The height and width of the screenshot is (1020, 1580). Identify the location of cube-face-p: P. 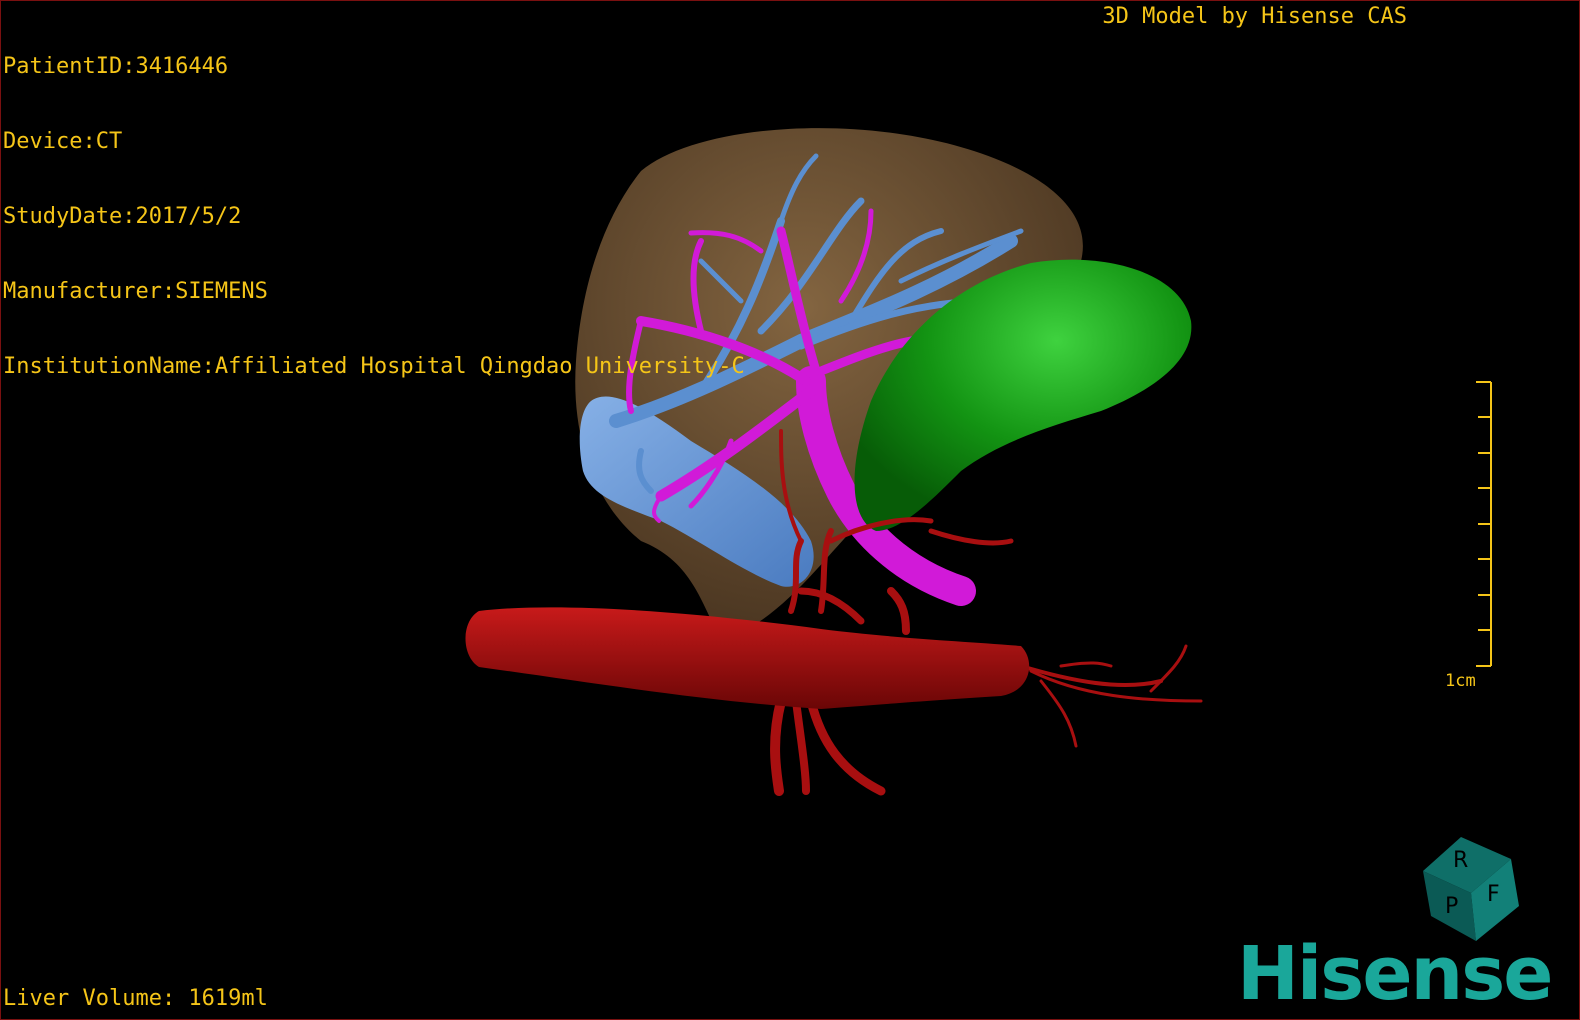
(1451, 906).